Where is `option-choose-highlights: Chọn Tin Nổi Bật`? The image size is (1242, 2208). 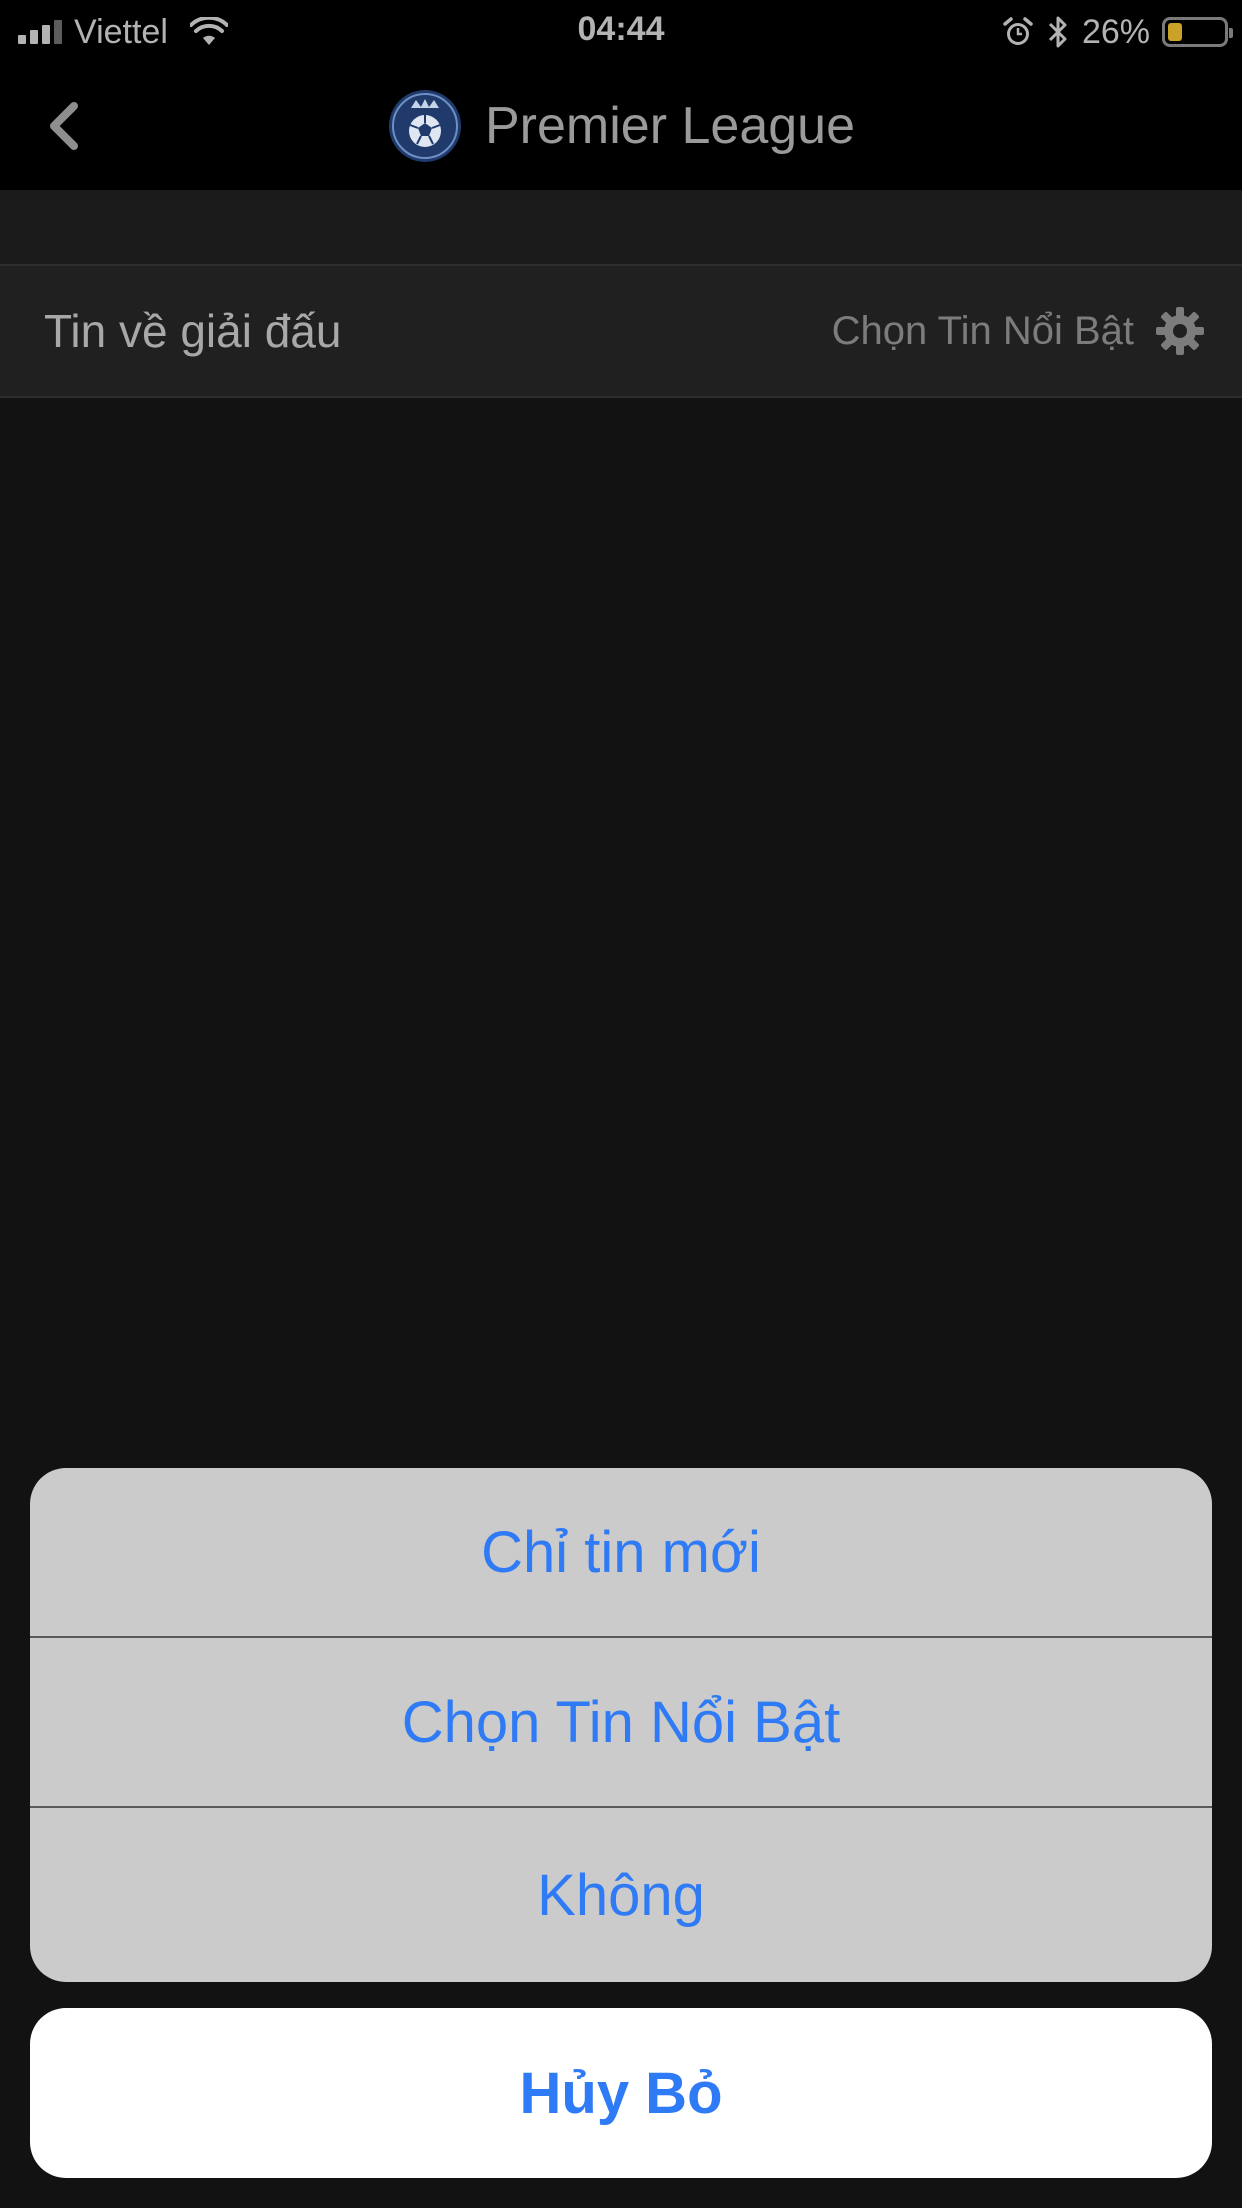 option-choose-highlights: Chọn Tin Nổi Bật is located at coordinates (621, 1723).